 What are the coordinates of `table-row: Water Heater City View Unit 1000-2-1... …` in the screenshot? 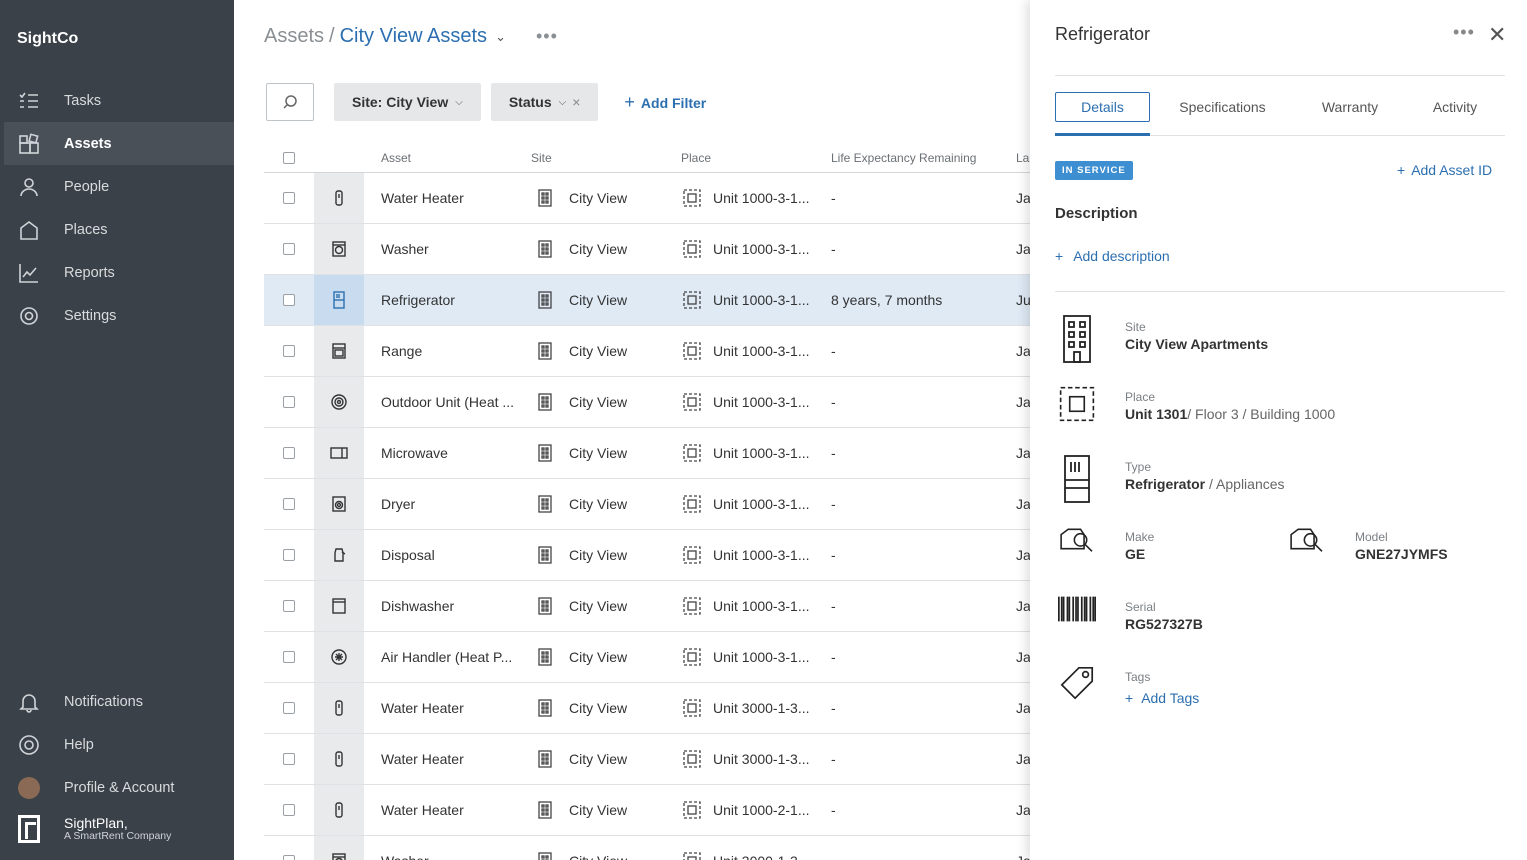 It's located at (647, 810).